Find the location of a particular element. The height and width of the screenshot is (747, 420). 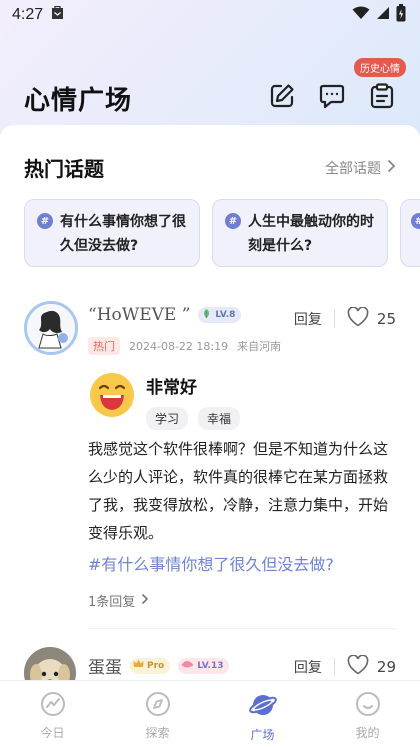

history-mood-badge: 历史心情 is located at coordinates (380, 67).